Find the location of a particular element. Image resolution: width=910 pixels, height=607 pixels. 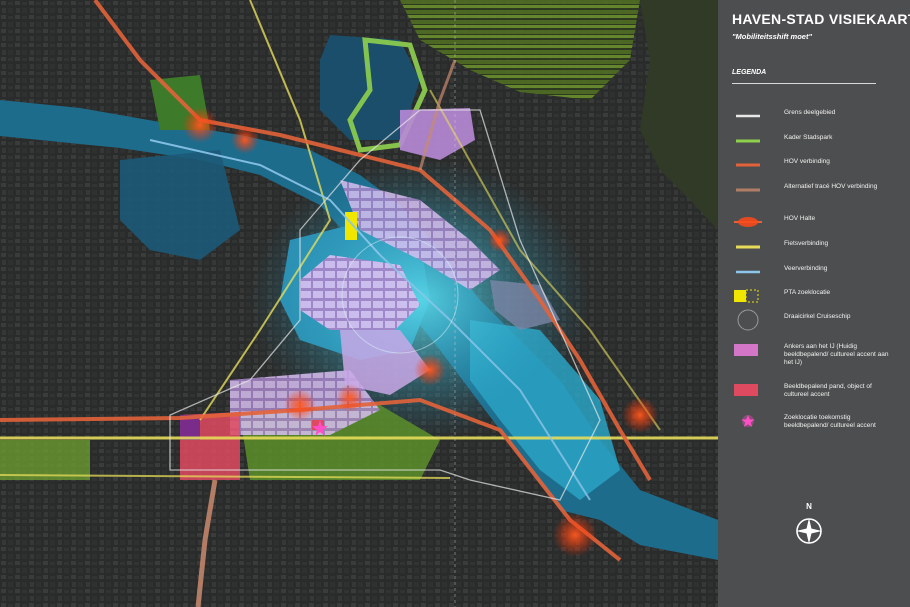

blue-line-icon is located at coordinates (748, 272).